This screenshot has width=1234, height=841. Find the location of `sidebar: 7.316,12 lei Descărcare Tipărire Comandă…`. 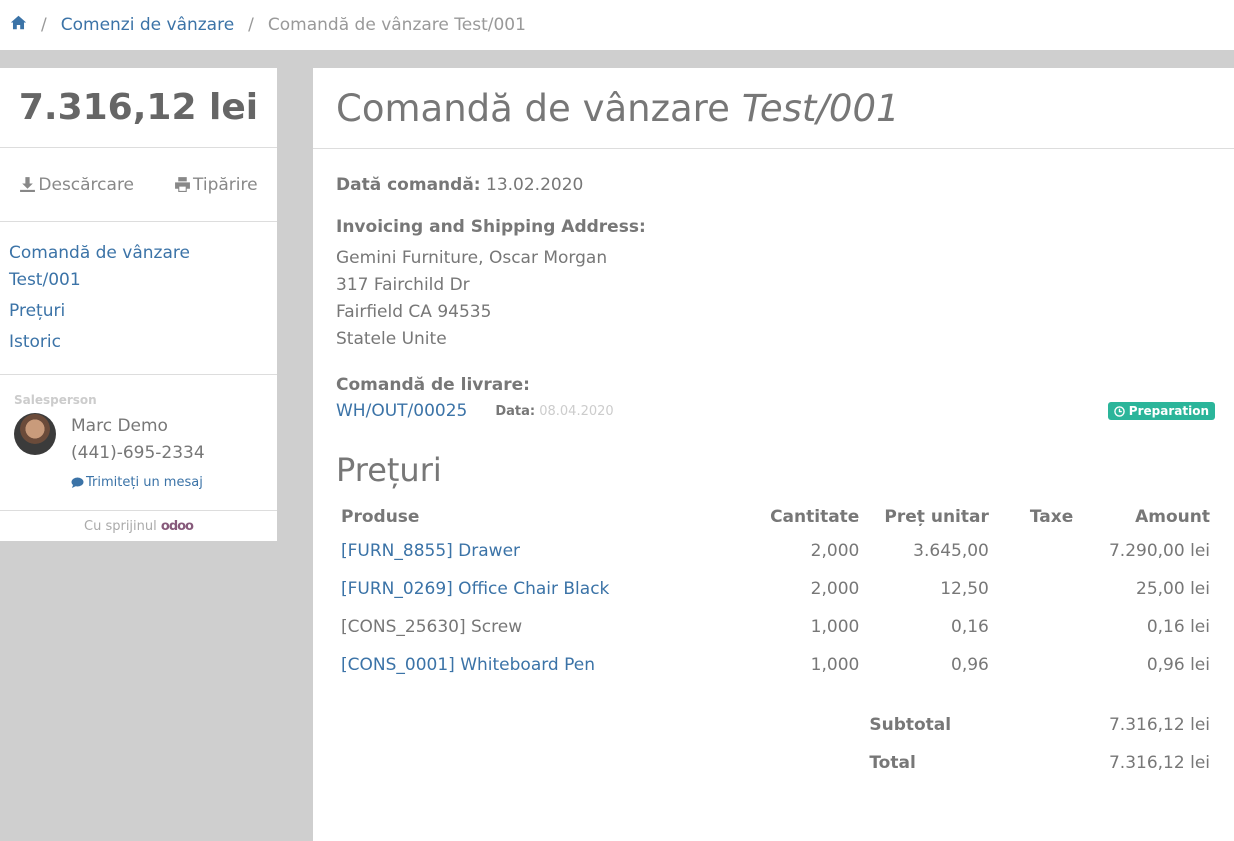

sidebar: 7.316,12 lei Descărcare Tipărire Comandă… is located at coordinates (138, 304).